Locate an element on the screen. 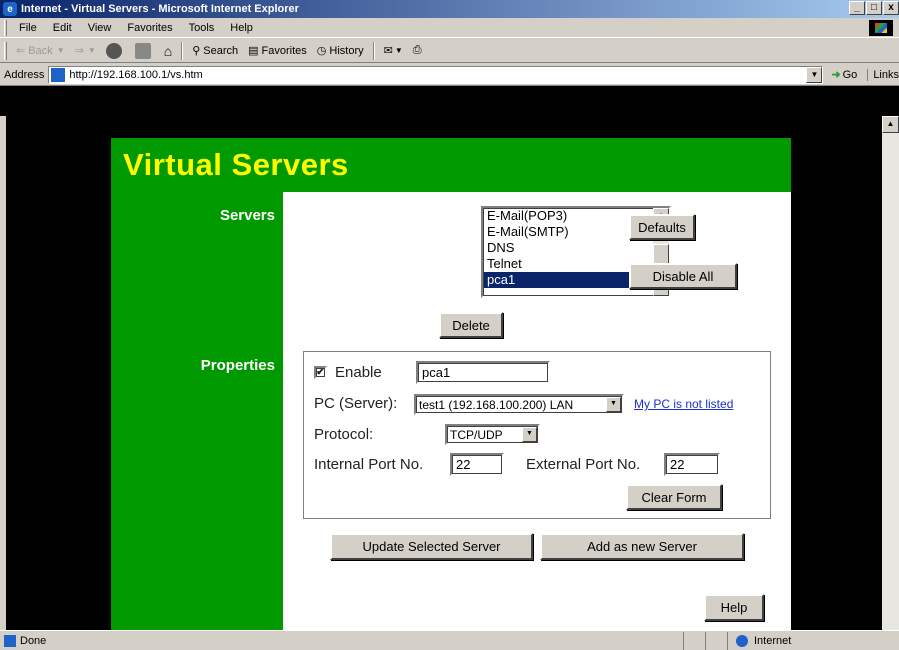  stop-icon is located at coordinates (113, 50).